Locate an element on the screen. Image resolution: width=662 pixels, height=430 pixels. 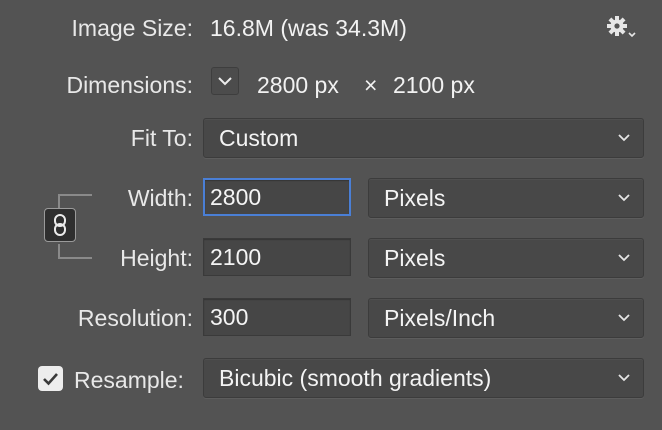
dimensions-toggle-button is located at coordinates (225, 81).